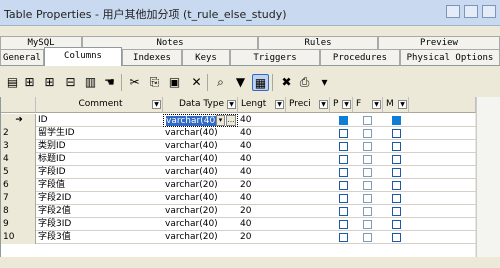 The image size is (500, 268). I want to click on tab-triggers: Triggers, so click(275, 57).